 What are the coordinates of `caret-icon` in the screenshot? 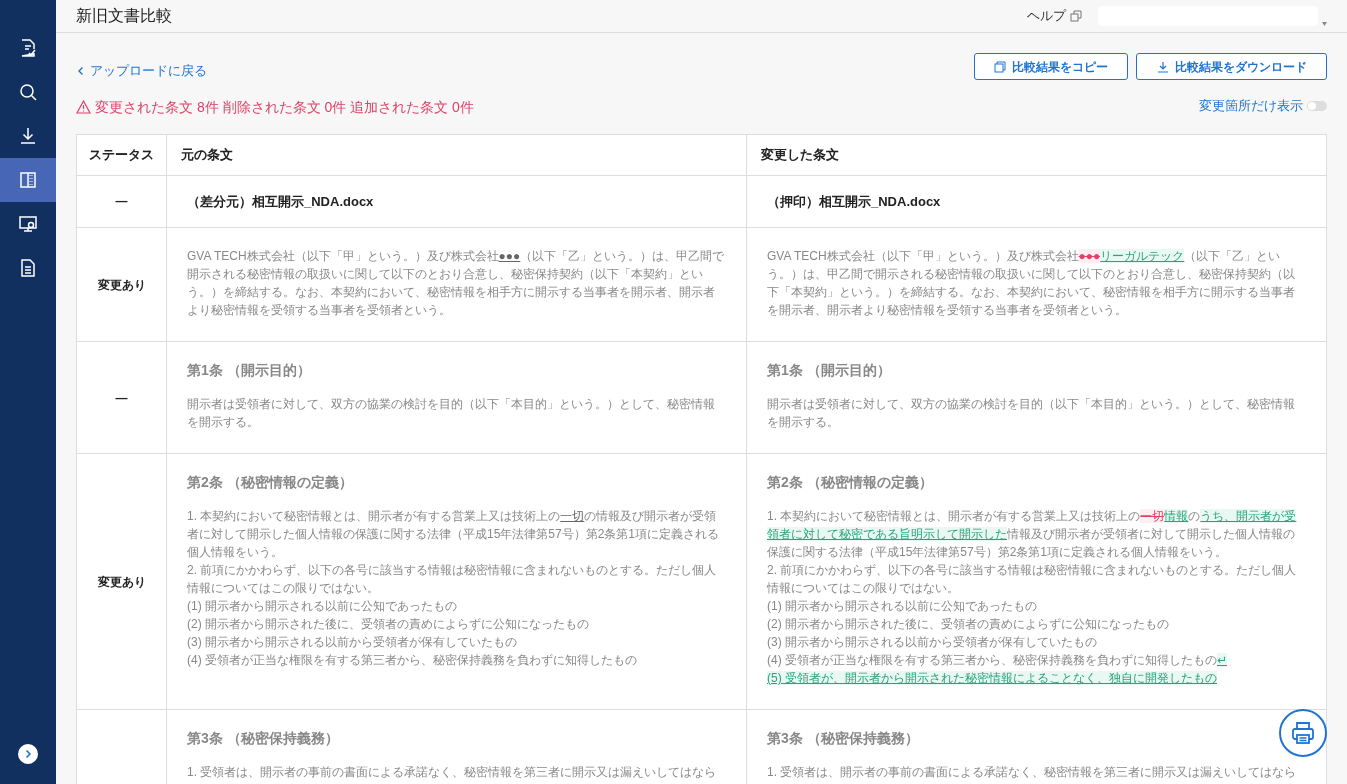 It's located at (1324, 24).